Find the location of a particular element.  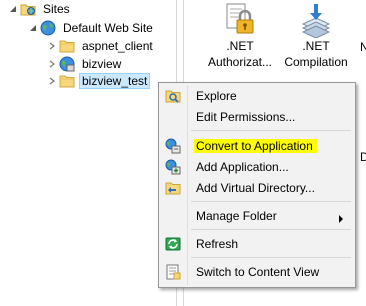

lock-icon is located at coordinates (240, 19).